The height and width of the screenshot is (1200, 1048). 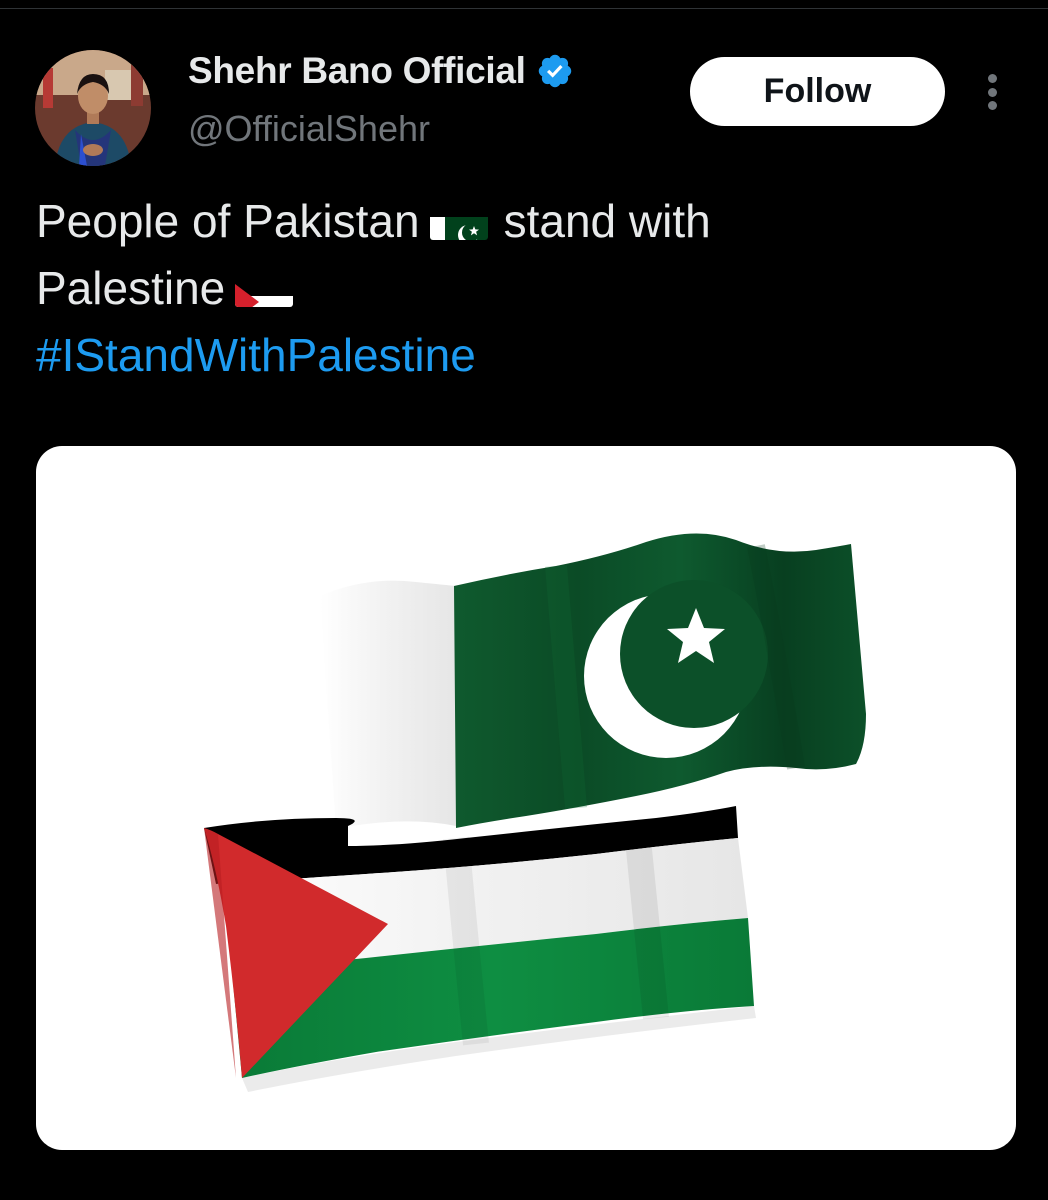 I want to click on more-options-icon, so click(x=992, y=92).